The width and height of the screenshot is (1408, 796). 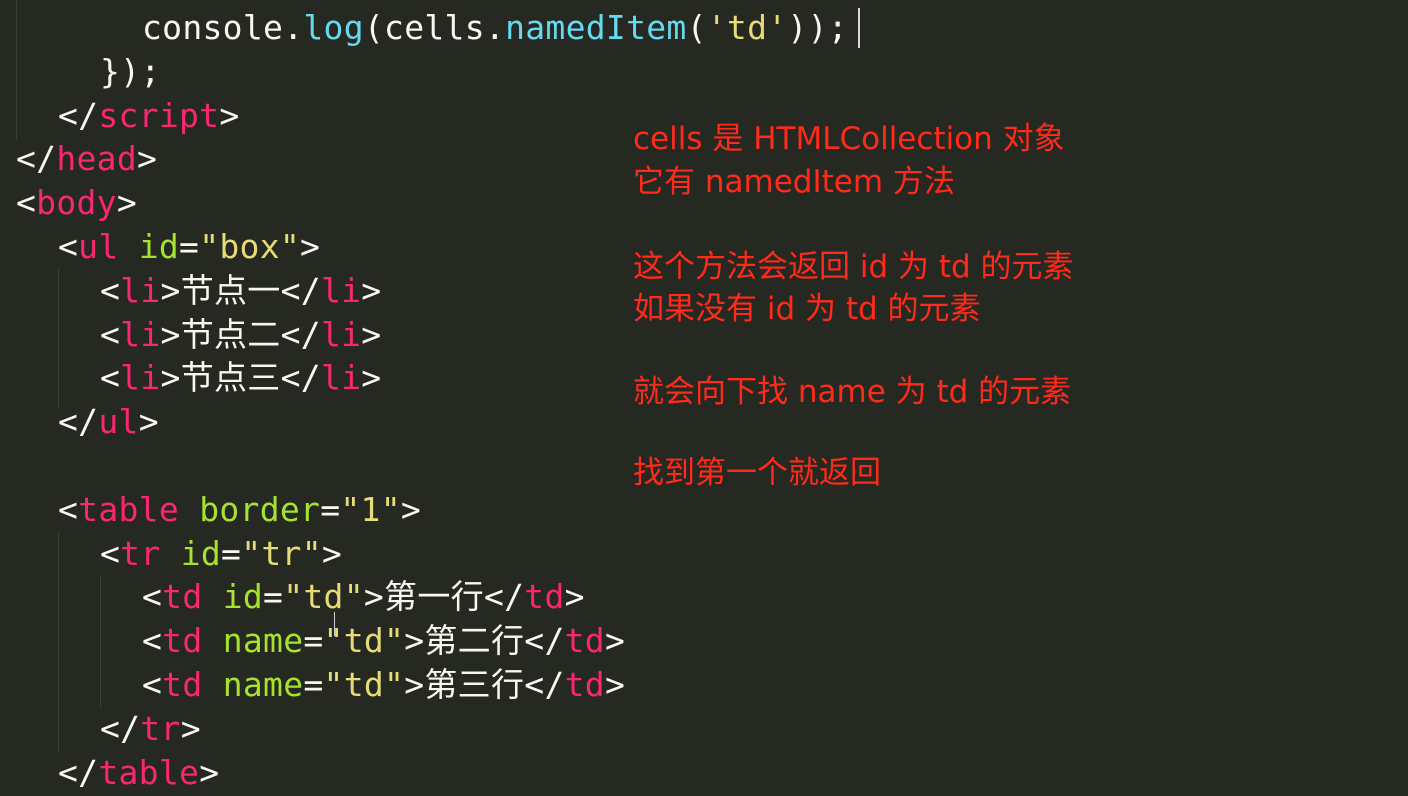 I want to click on annotation-line: 就会向下找 name 为 td 的元素, so click(x=852, y=392).